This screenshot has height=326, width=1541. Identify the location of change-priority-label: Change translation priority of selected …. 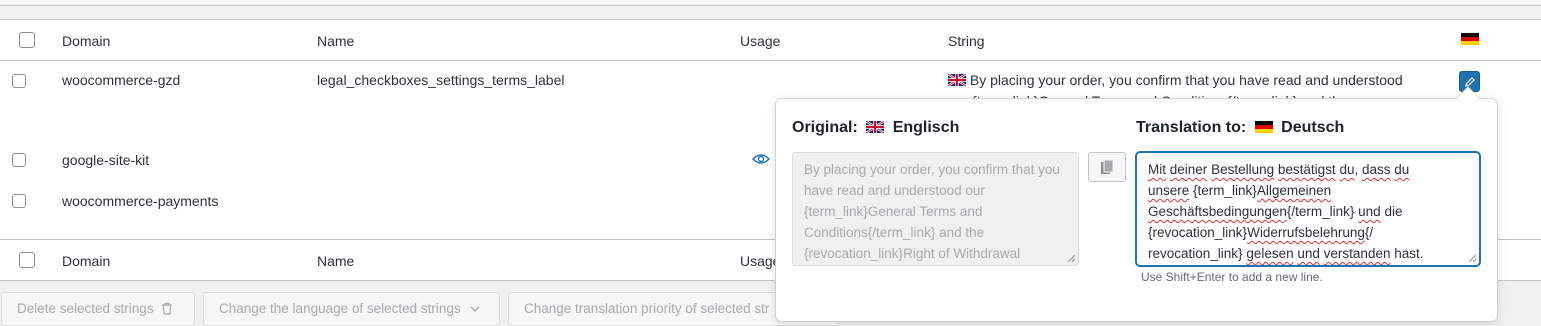
(647, 308).